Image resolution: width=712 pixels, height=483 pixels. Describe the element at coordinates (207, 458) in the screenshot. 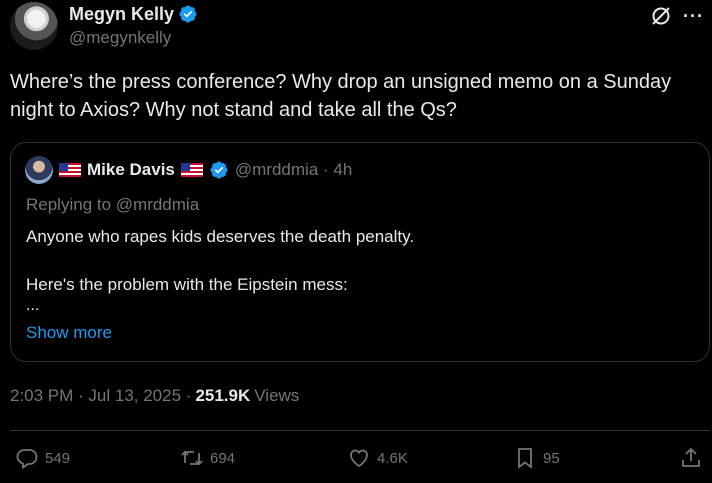

I see `repost-button: 694` at that location.